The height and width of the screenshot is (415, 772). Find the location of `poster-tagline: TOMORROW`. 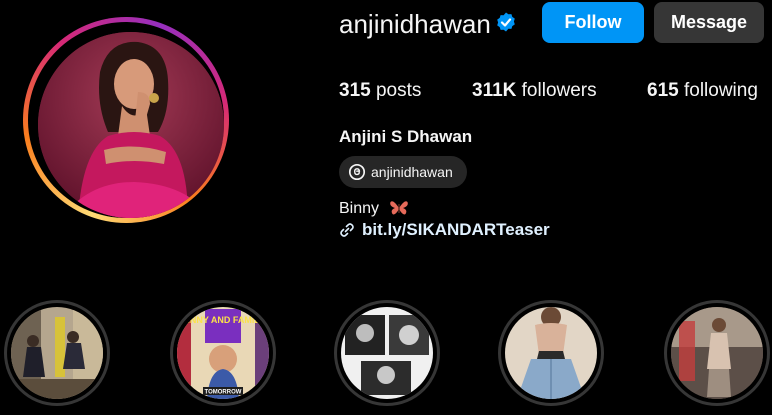

poster-tagline: TOMORROW is located at coordinates (223, 393).